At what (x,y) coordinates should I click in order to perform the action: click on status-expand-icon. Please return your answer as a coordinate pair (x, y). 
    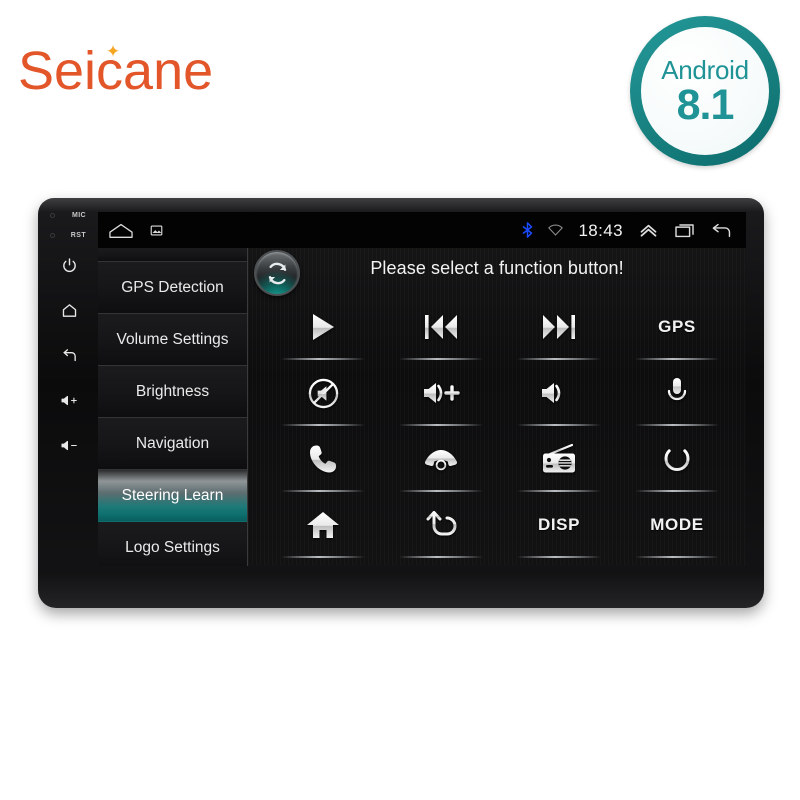
    Looking at the image, I should click on (648, 230).